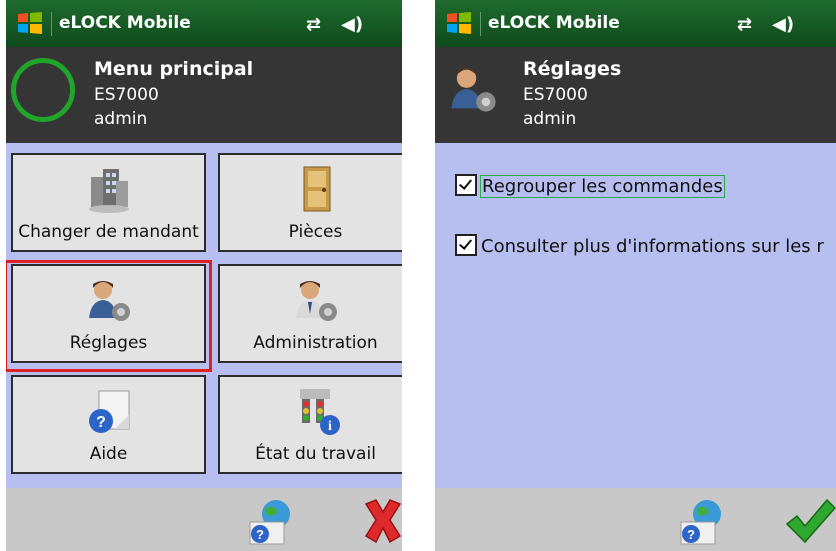 The width and height of the screenshot is (836, 551). What do you see at coordinates (572, 69) in the screenshot?
I see `page-title: Réglages` at bounding box center [572, 69].